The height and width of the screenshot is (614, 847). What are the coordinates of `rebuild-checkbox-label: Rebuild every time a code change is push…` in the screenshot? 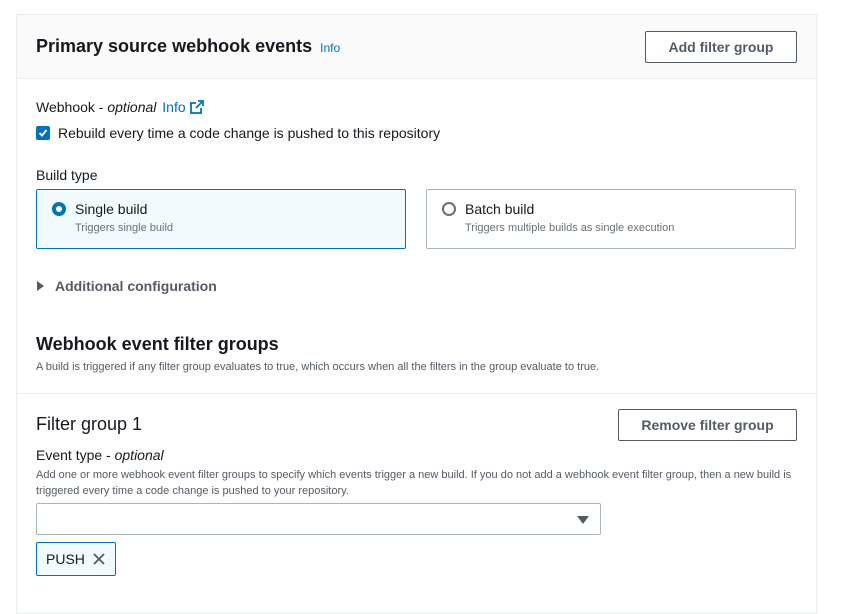 It's located at (249, 133).